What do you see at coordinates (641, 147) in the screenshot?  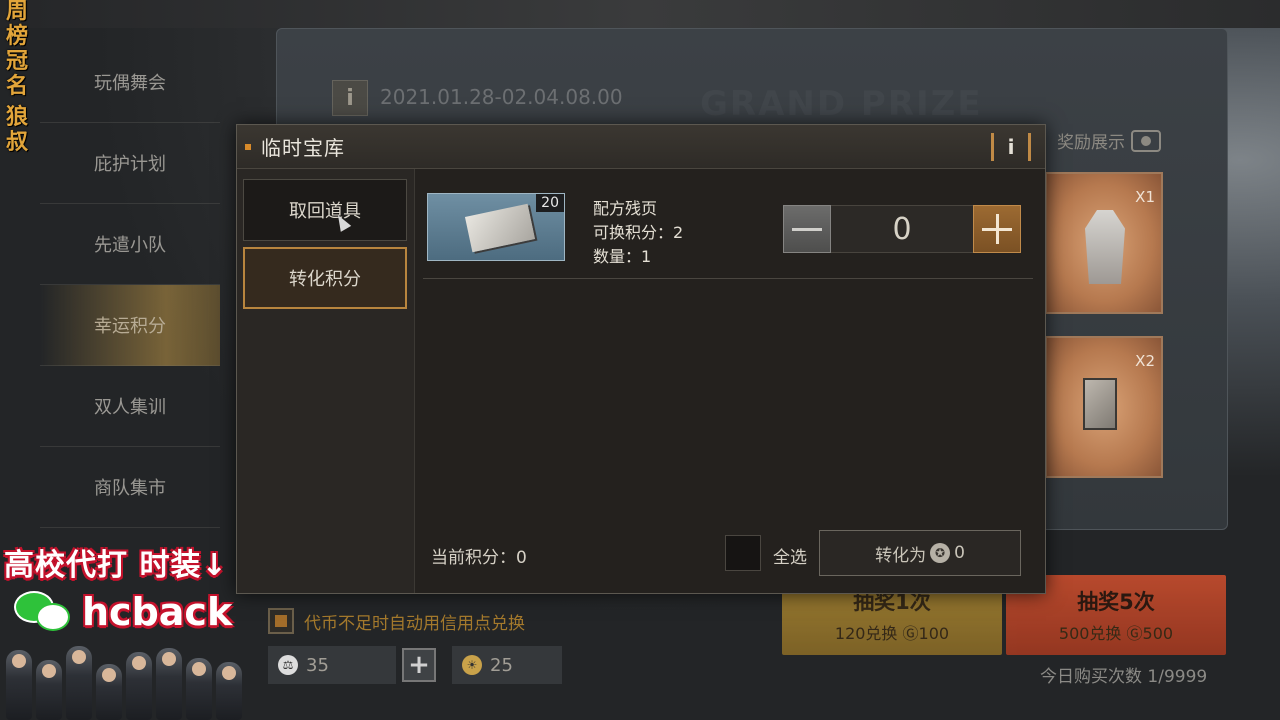 I see `dialog-header: 临时宝库 i` at bounding box center [641, 147].